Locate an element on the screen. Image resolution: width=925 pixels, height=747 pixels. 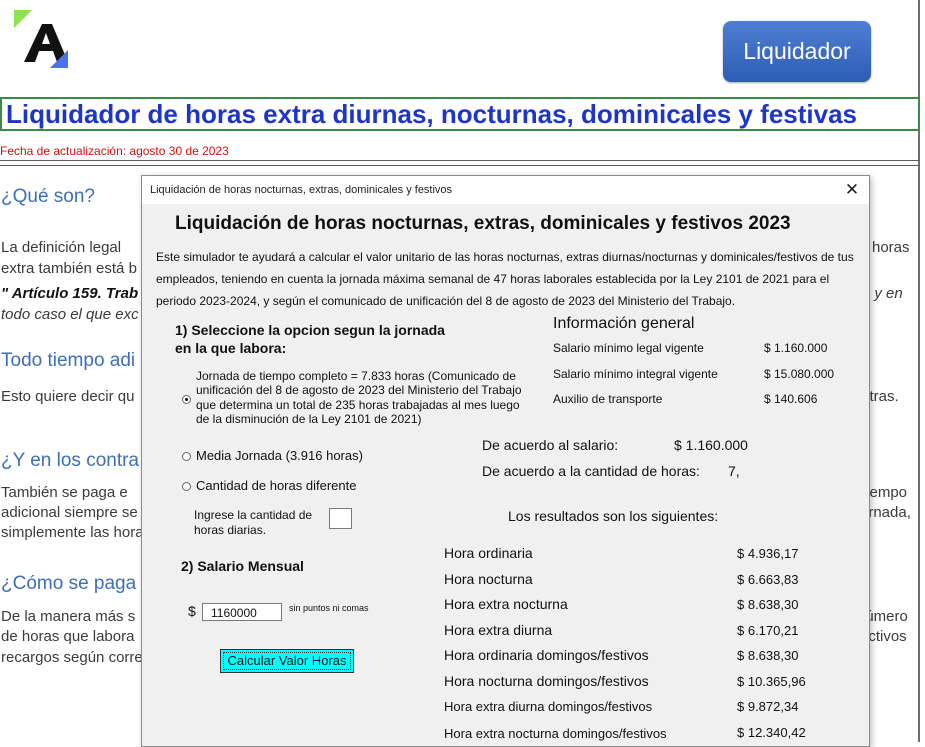
paragraph-text: adicional siempre se is located at coordinates (69, 512).